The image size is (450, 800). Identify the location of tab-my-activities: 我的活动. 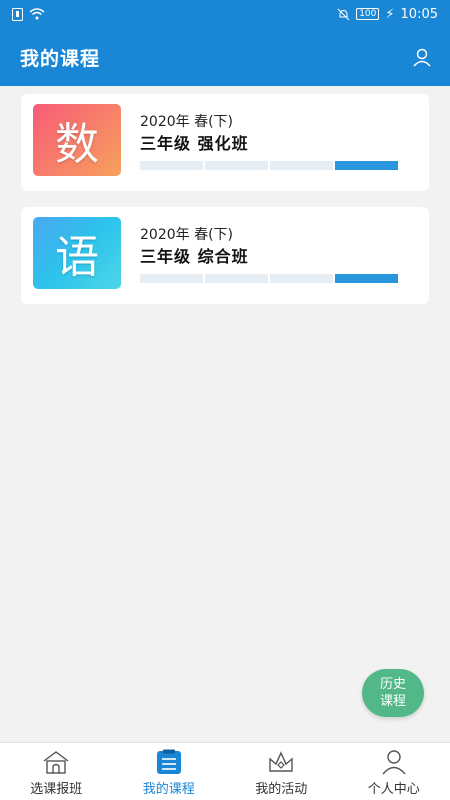
(281, 771).